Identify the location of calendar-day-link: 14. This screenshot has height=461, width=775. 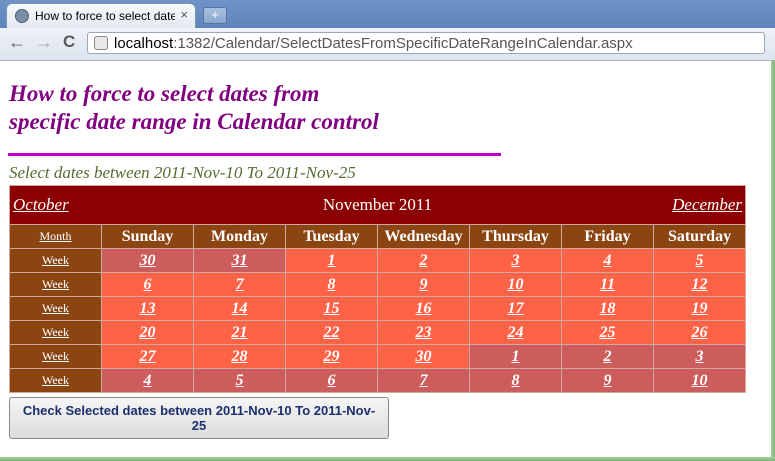
(240, 308).